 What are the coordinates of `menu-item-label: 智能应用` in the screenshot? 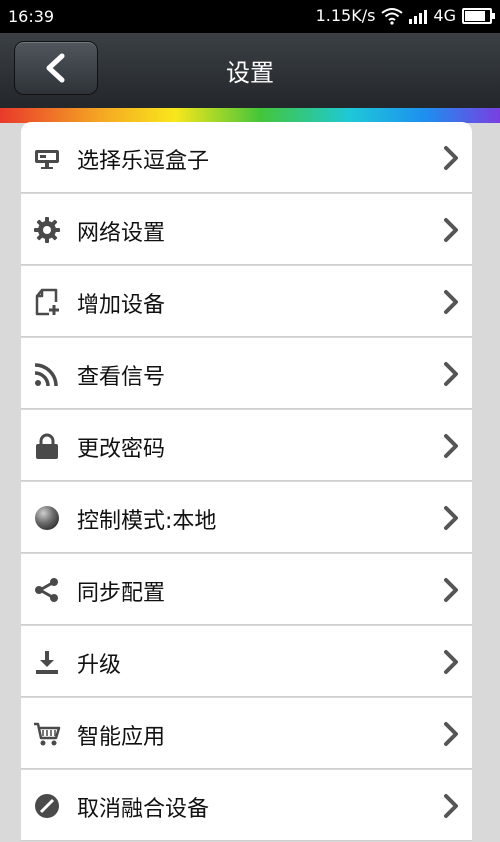 It's located at (121, 737).